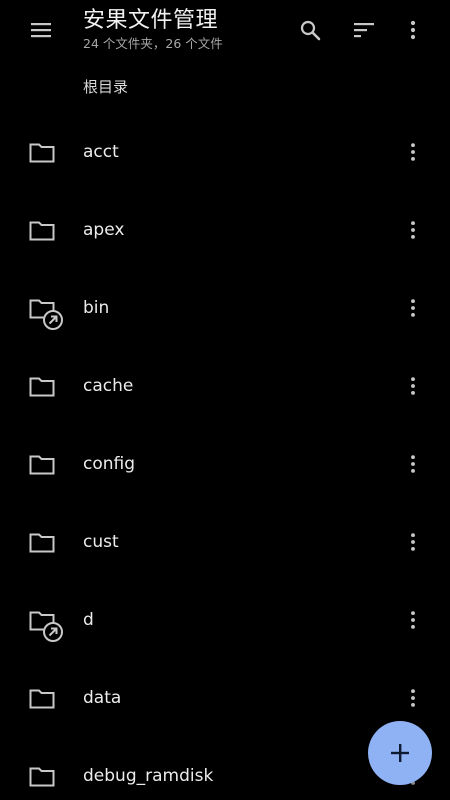 This screenshot has width=450, height=800. What do you see at coordinates (105, 87) in the screenshot?
I see `breadcrumb: 根目录` at bounding box center [105, 87].